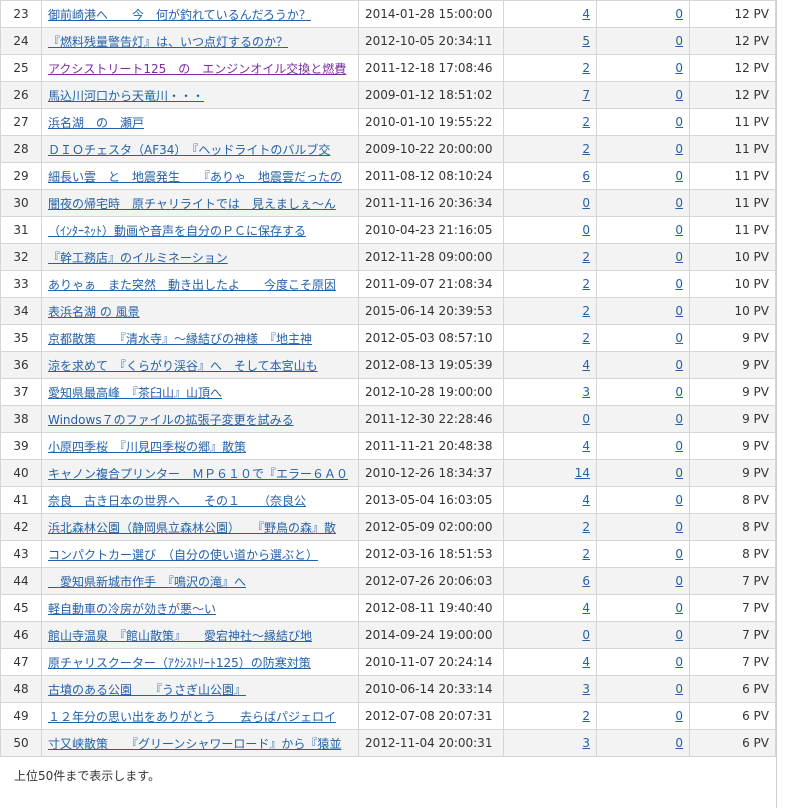 Image resolution: width=800 pixels, height=808 pixels. I want to click on date-cell: 2012-11-28 09:00:00, so click(431, 257).